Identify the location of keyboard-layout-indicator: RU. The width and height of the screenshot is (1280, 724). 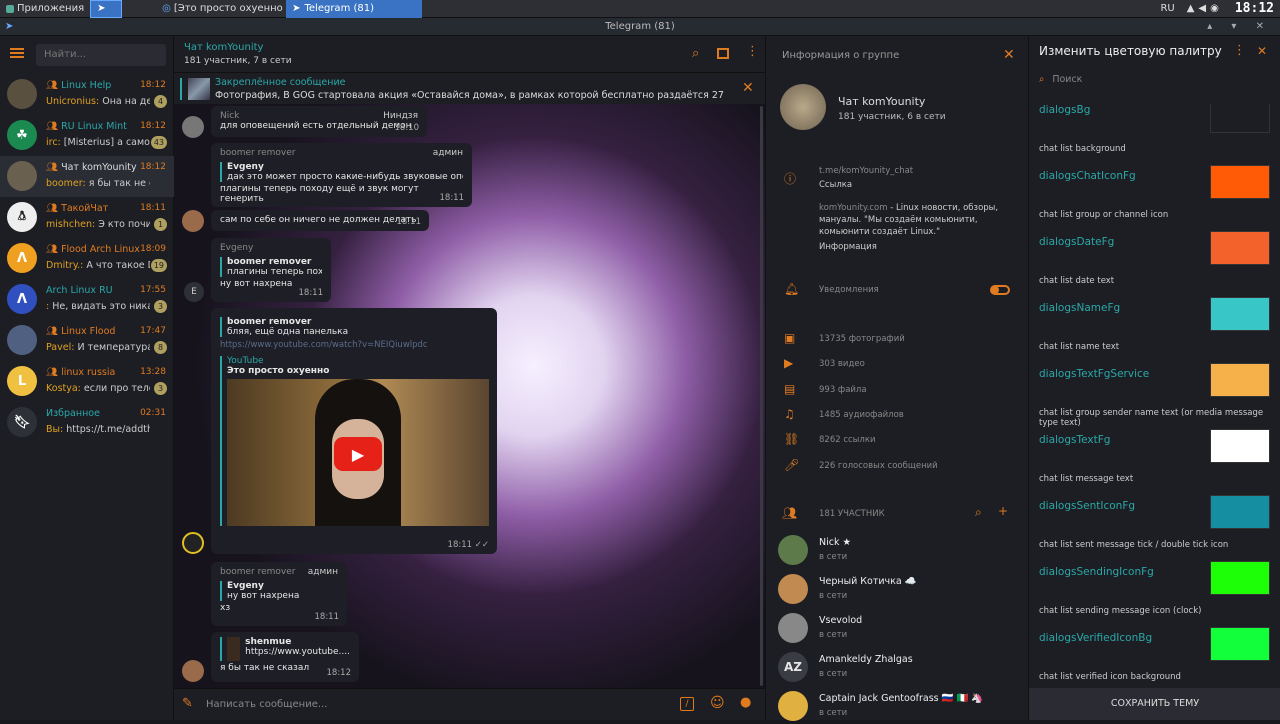
(1167, 9).